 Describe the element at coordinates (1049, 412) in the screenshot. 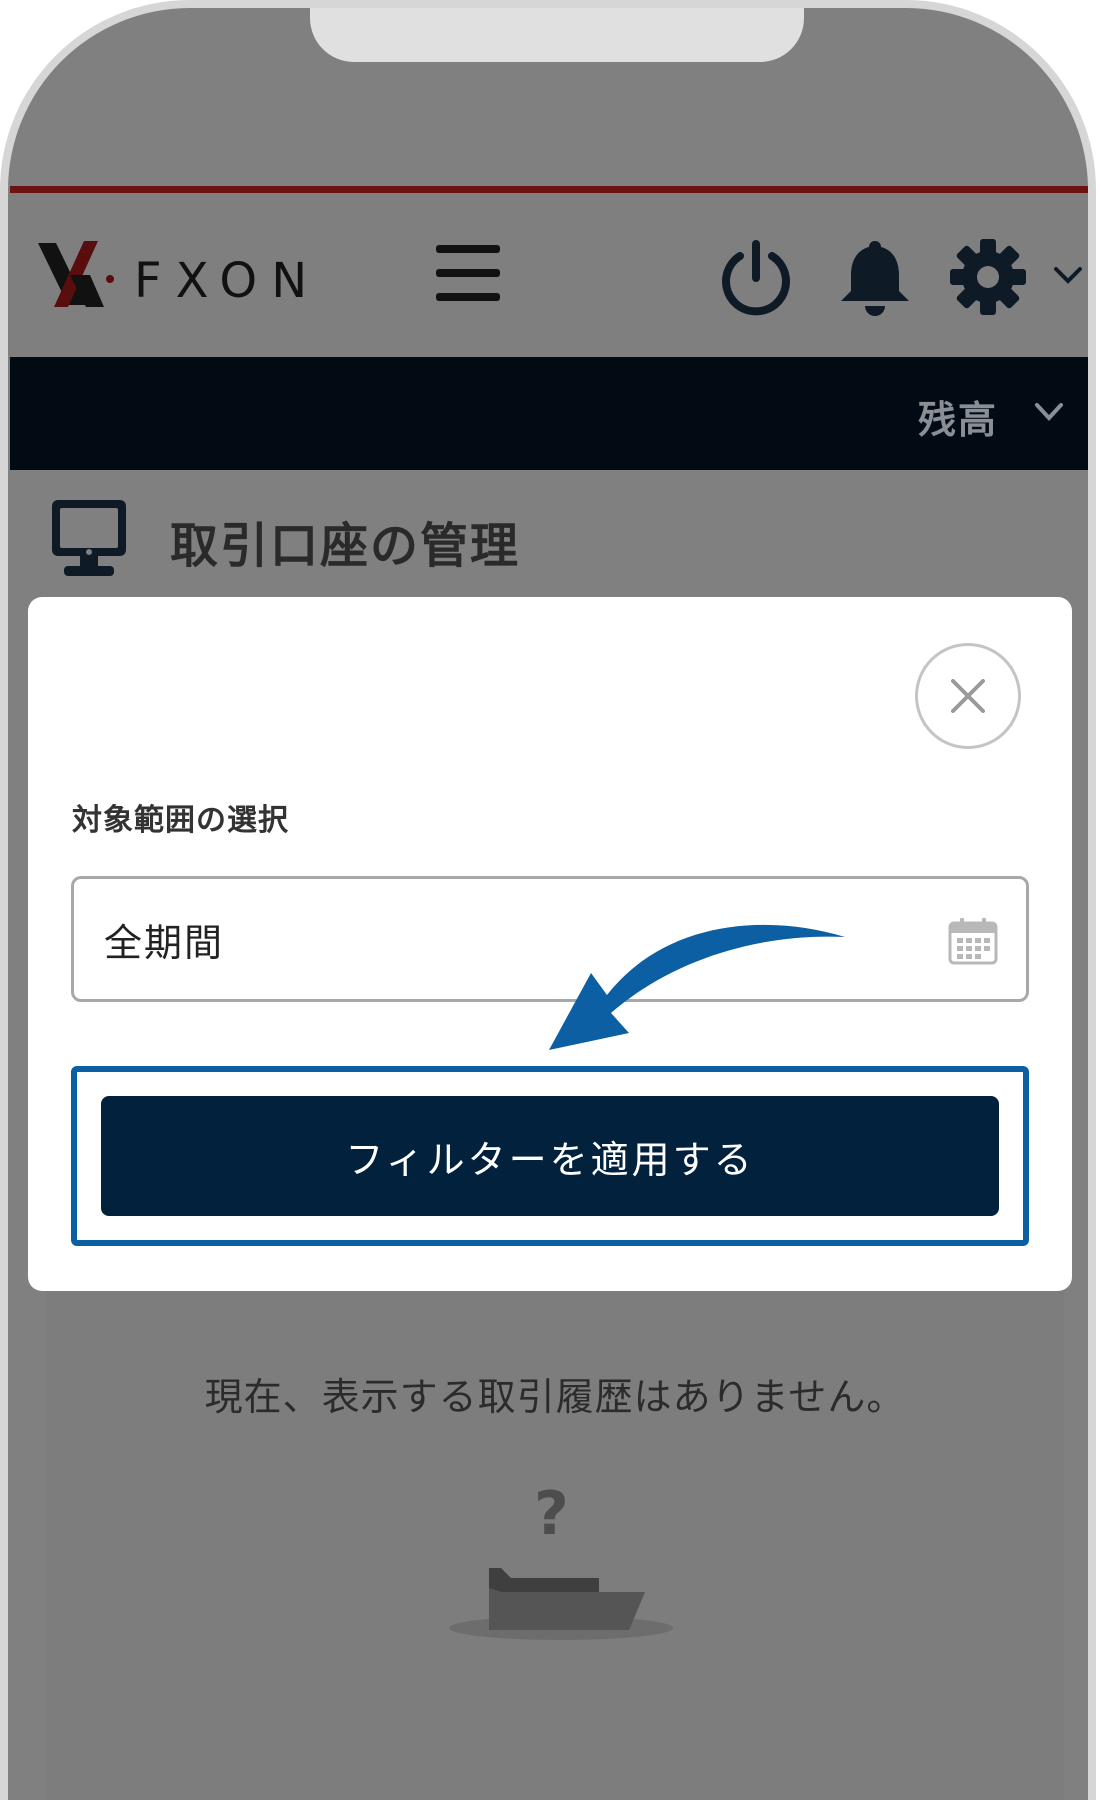

I see `chevron-down-icon` at that location.